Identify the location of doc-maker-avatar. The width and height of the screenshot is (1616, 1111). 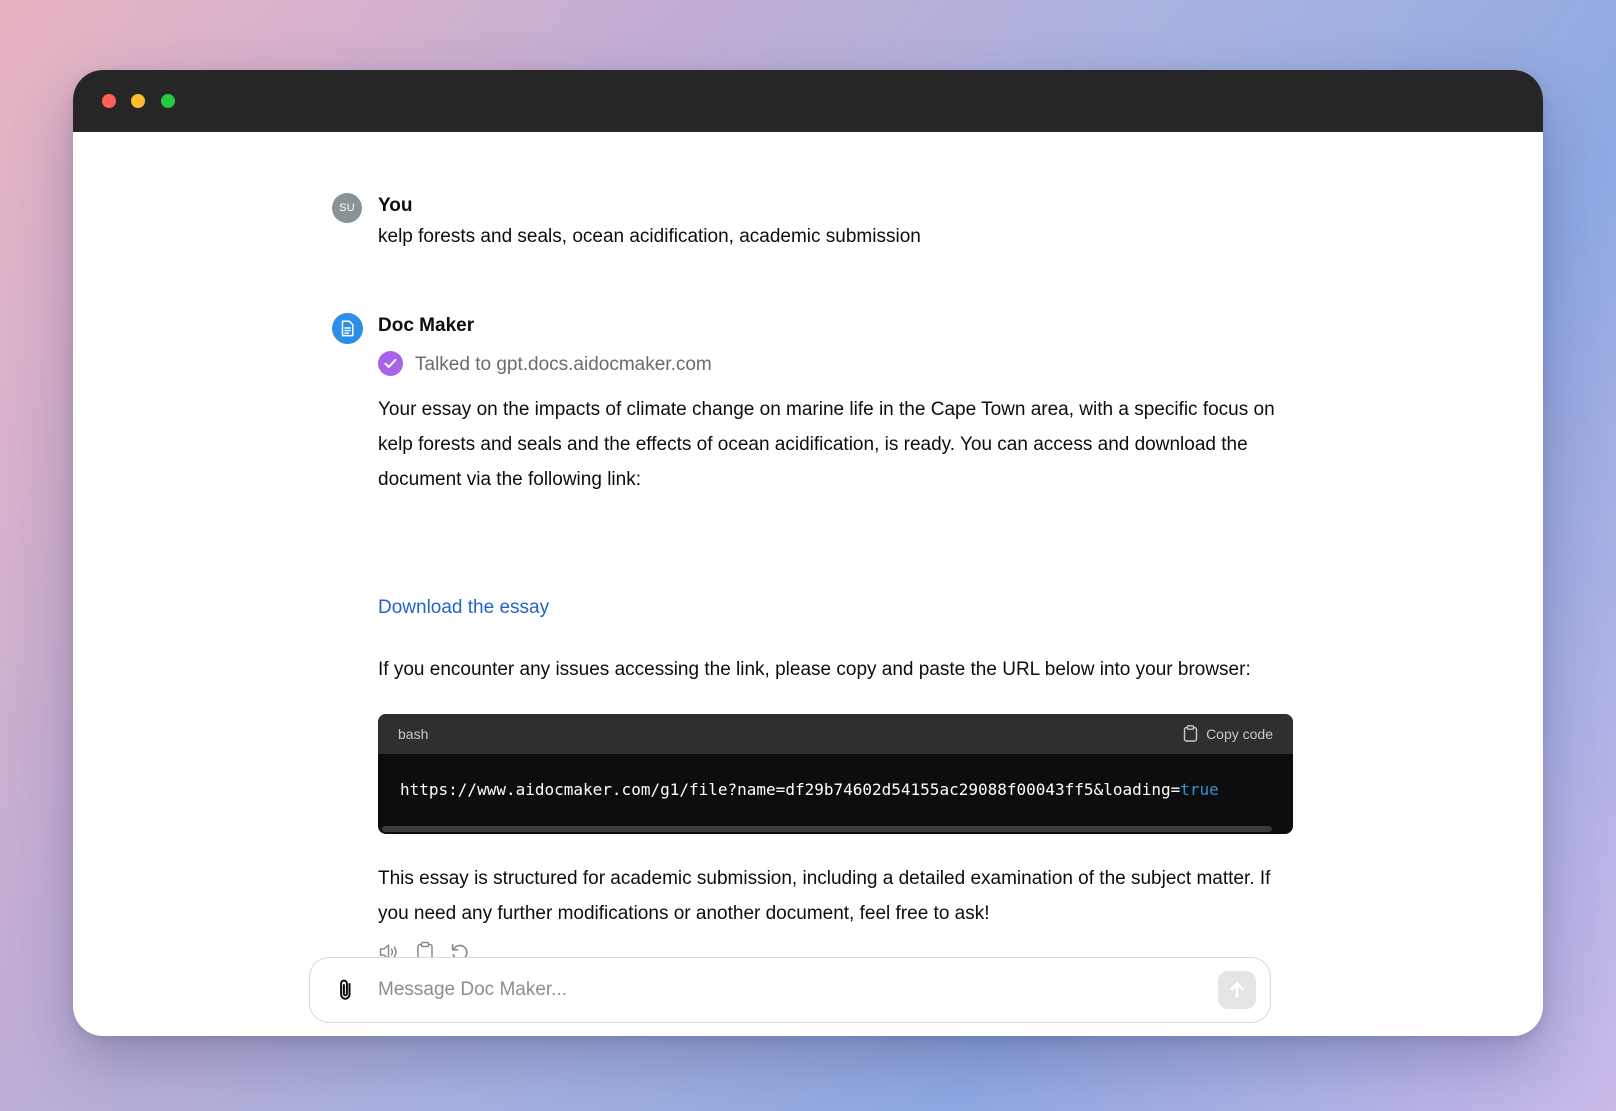
(347, 328).